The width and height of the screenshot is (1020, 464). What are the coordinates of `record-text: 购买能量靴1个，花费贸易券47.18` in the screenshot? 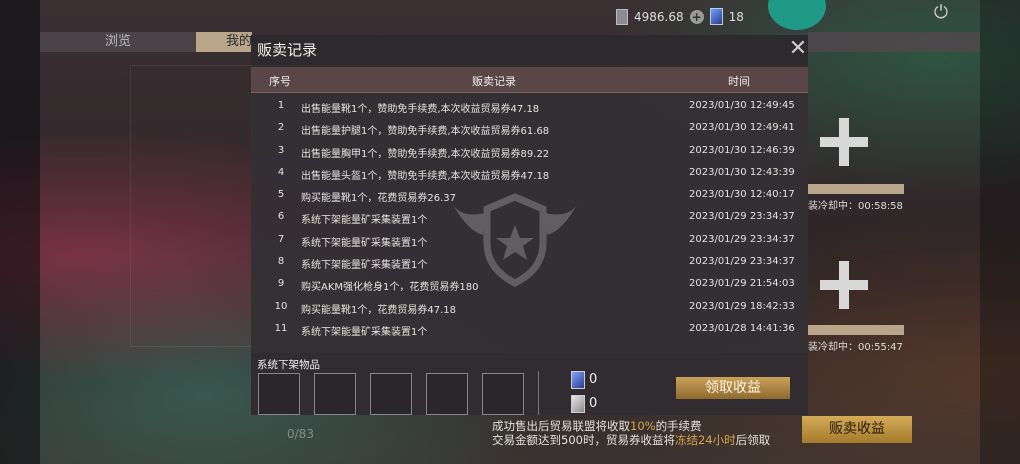 It's located at (378, 310).